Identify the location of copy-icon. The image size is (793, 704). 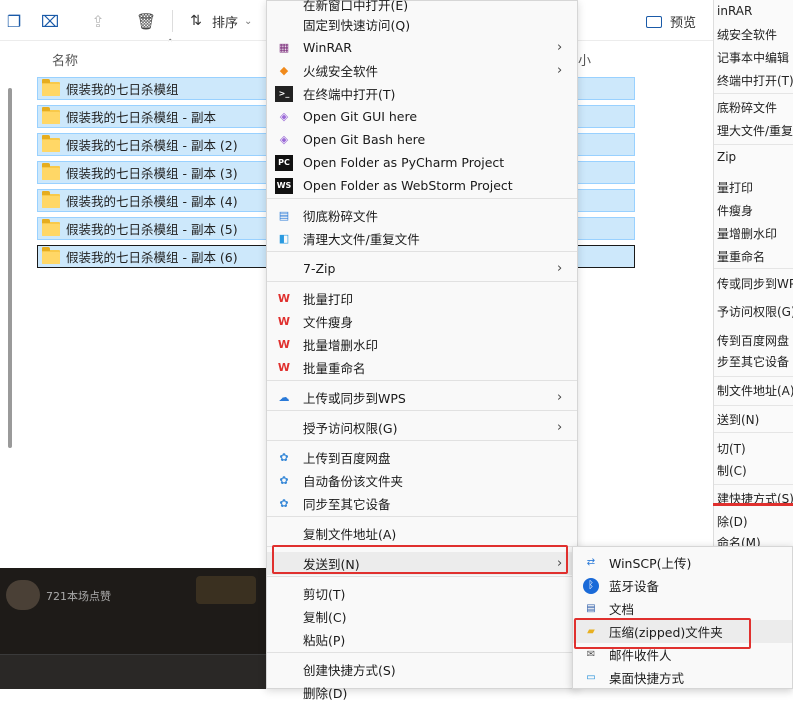
(284, 617).